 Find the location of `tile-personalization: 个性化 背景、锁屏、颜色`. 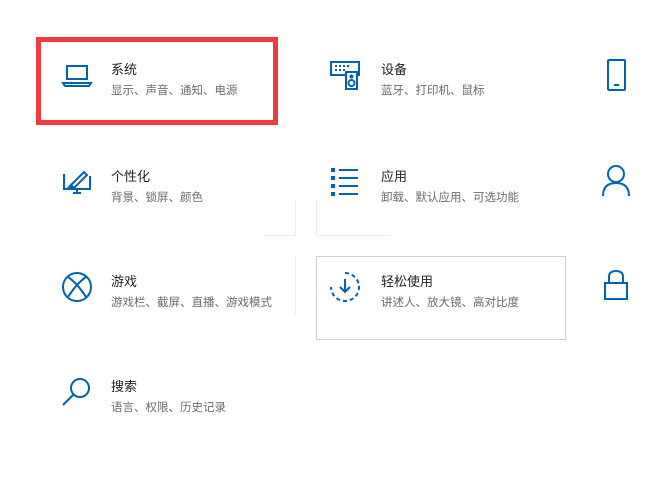

tile-personalization: 个性化 背景、锁屏、颜色 is located at coordinates (165, 190).